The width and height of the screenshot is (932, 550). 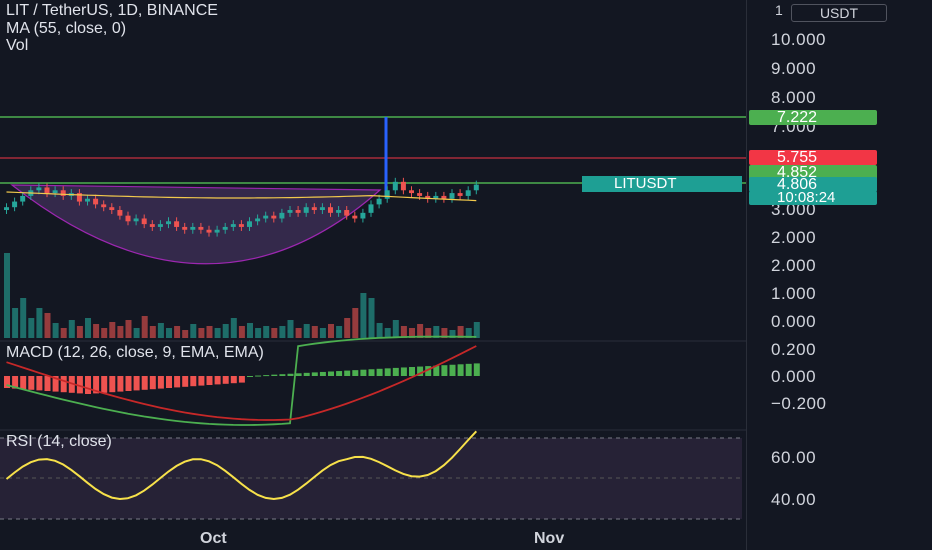 I want to click on price-tick: 0.000, so click(x=794, y=321).